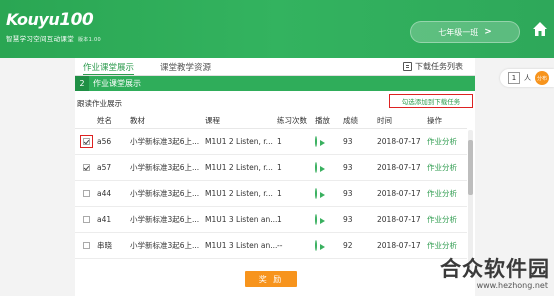 Image resolution: width=554 pixels, height=296 pixels. Describe the element at coordinates (104, 141) in the screenshot. I see `cell-name: a56` at that location.